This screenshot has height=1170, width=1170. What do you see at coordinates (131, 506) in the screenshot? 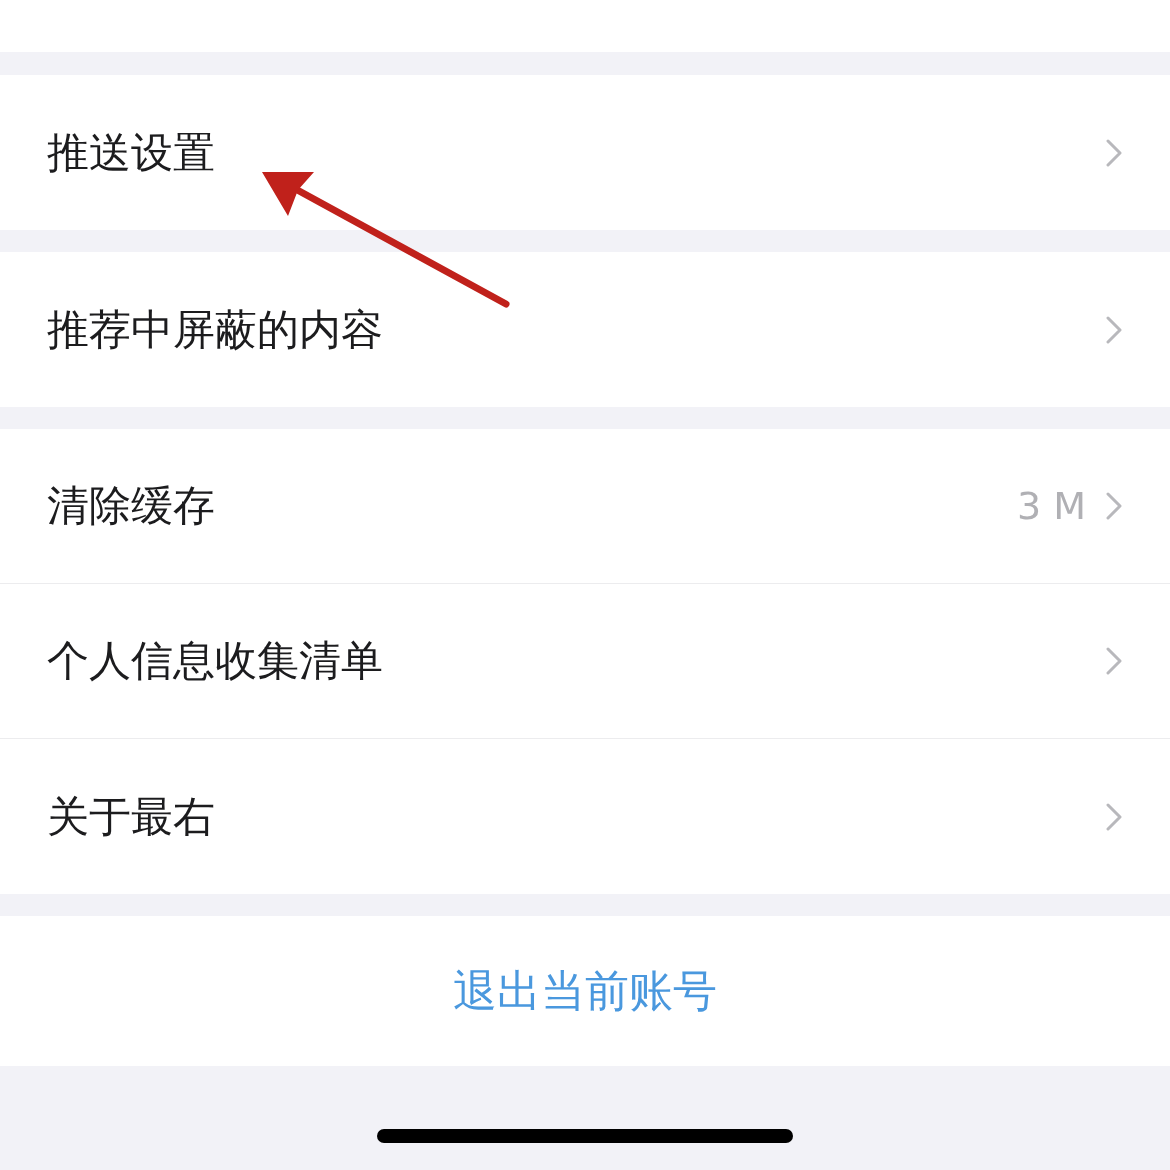
I see `row-label: 清除缓存` at bounding box center [131, 506].